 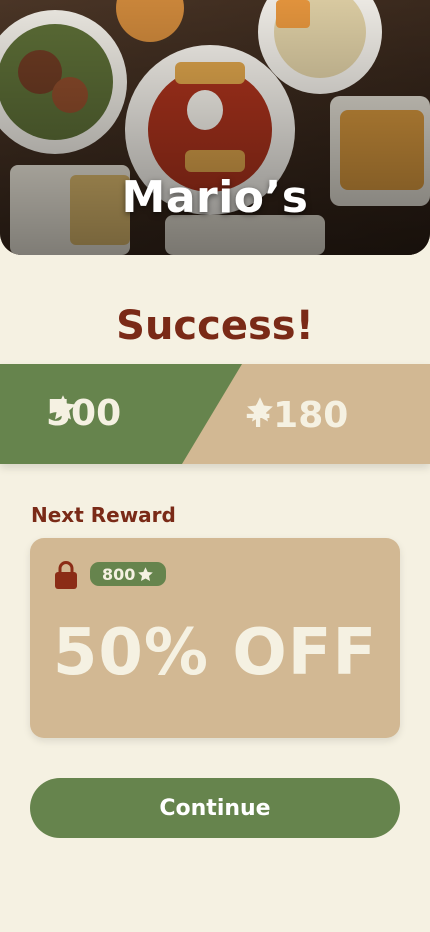 What do you see at coordinates (215, 653) in the screenshot?
I see `reward-description: 50% OFF` at bounding box center [215, 653].